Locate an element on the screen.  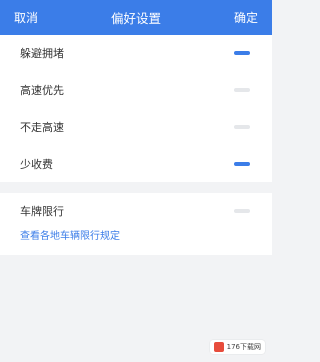
confirm-button: 确定 is located at coordinates (246, 17).